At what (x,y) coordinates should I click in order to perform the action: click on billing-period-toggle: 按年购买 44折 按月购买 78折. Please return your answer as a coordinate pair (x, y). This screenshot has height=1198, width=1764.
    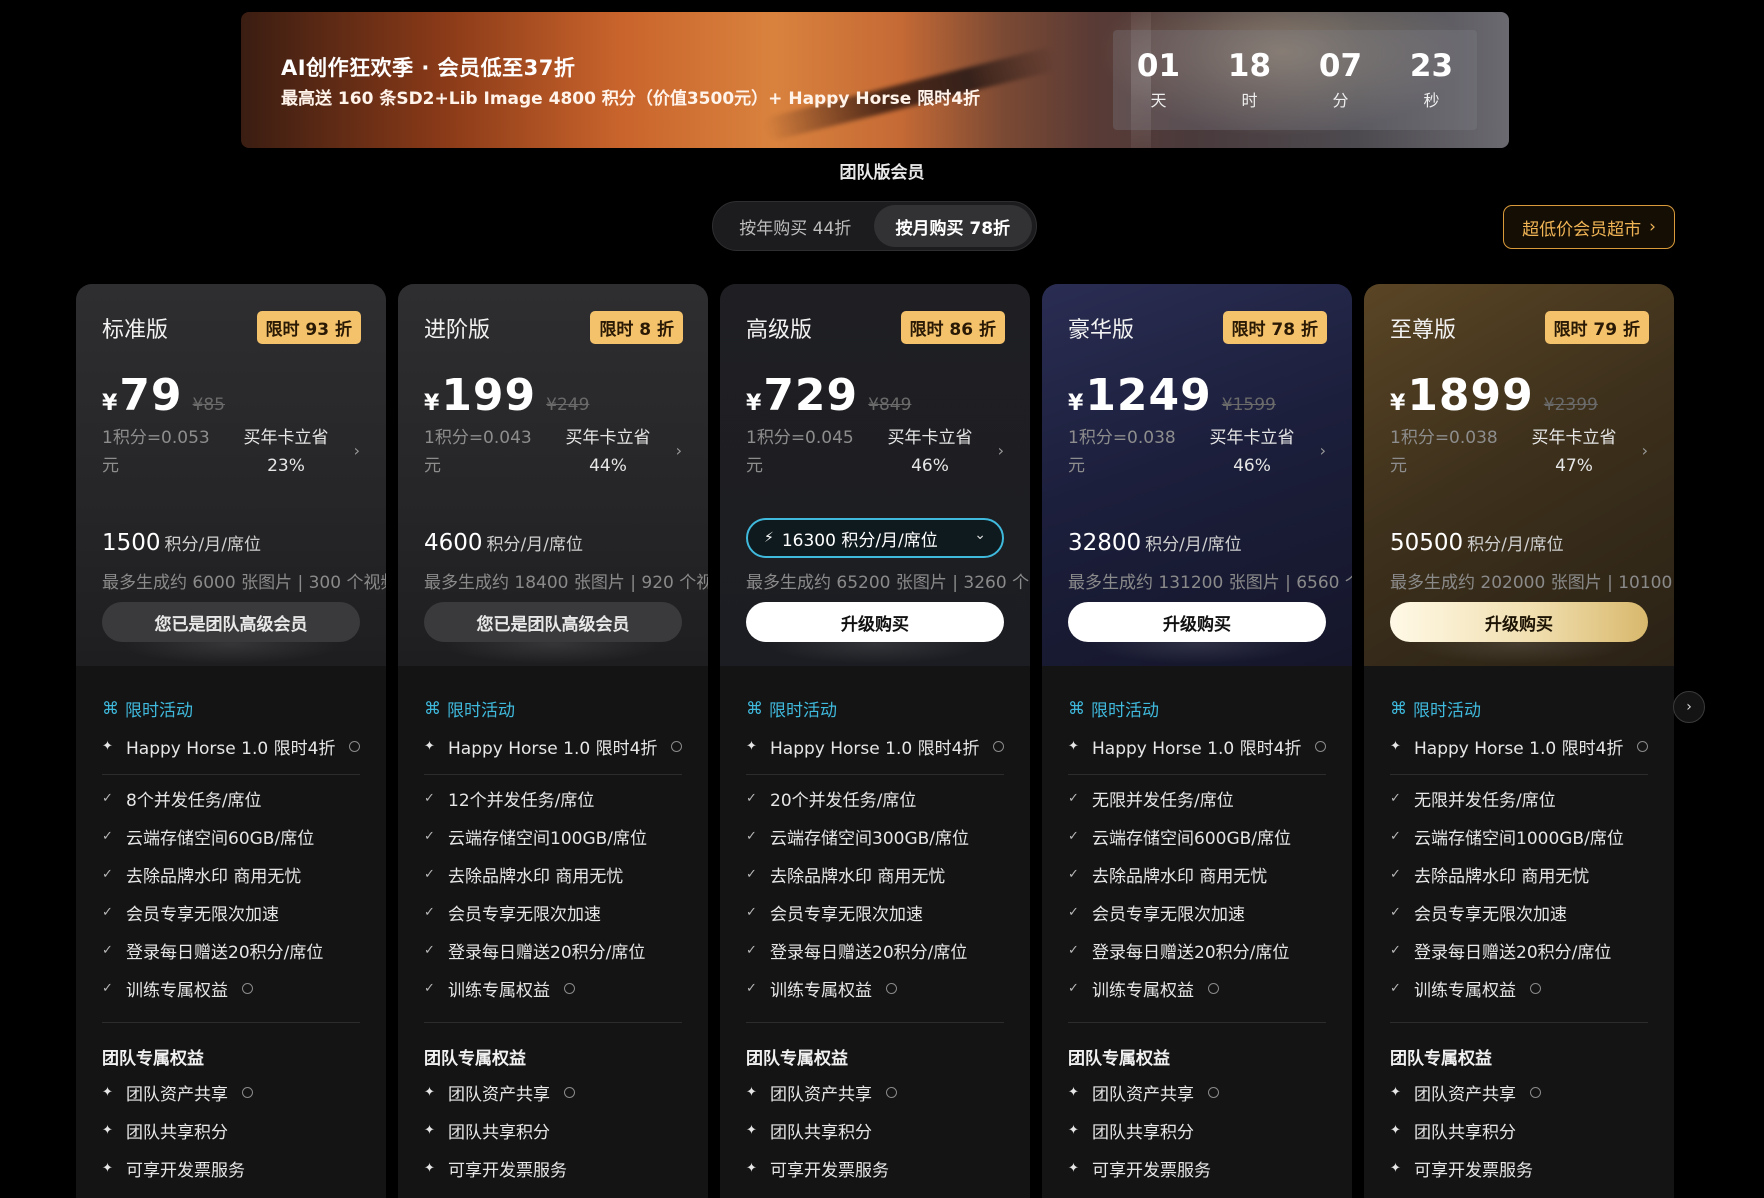
    Looking at the image, I should click on (874, 226).